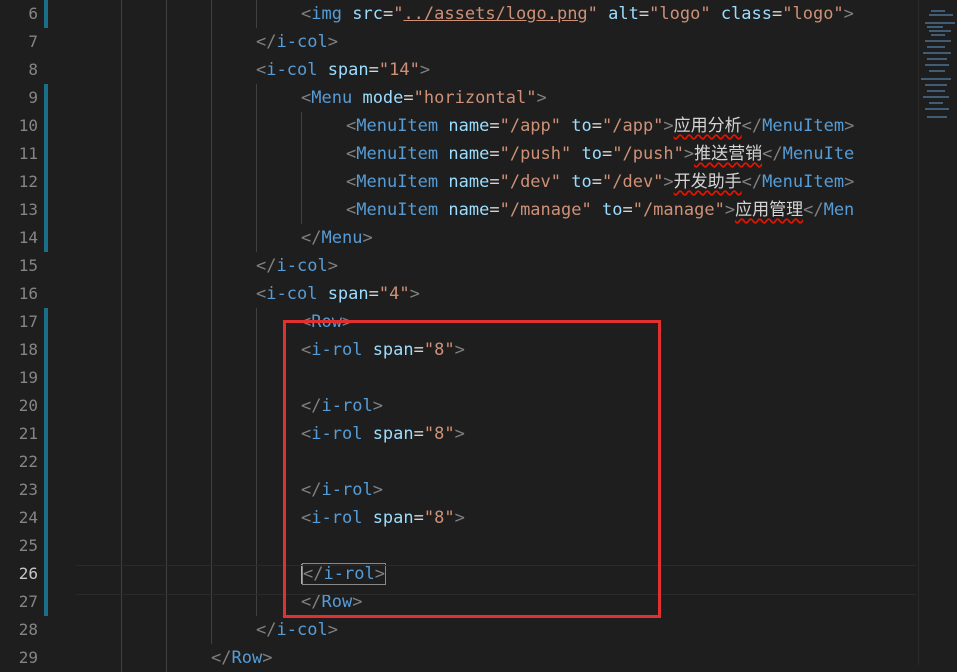 The image size is (957, 672). Describe the element at coordinates (457, 42) in the screenshot. I see `code-line: 7 </i-col>` at that location.